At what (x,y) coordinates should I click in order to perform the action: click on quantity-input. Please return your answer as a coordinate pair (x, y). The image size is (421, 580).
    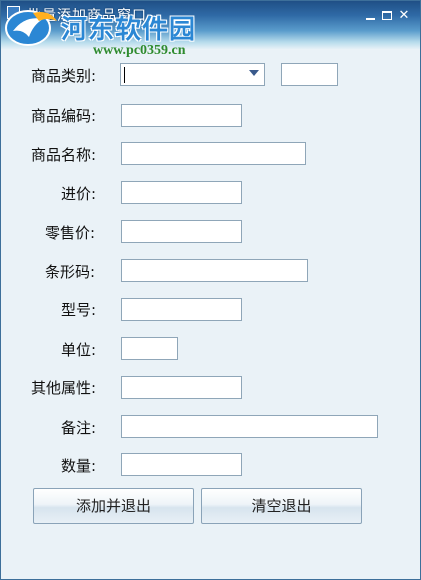
    Looking at the image, I should click on (181, 464).